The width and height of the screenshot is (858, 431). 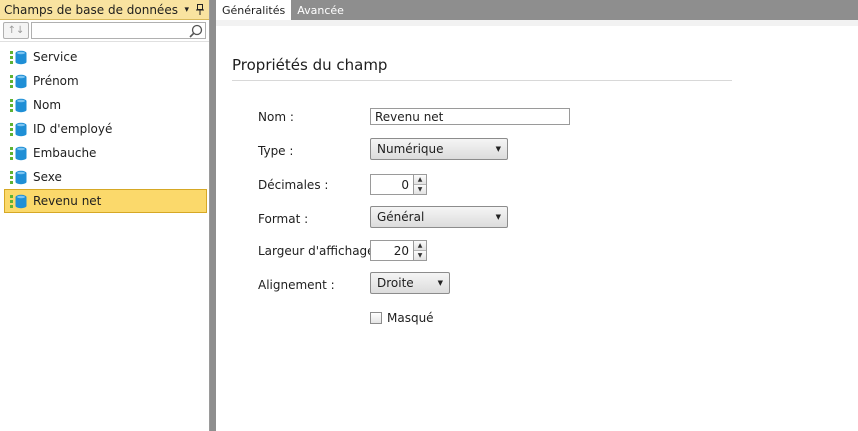 I want to click on chevron-down-icon: ▾, so click(x=187, y=10).